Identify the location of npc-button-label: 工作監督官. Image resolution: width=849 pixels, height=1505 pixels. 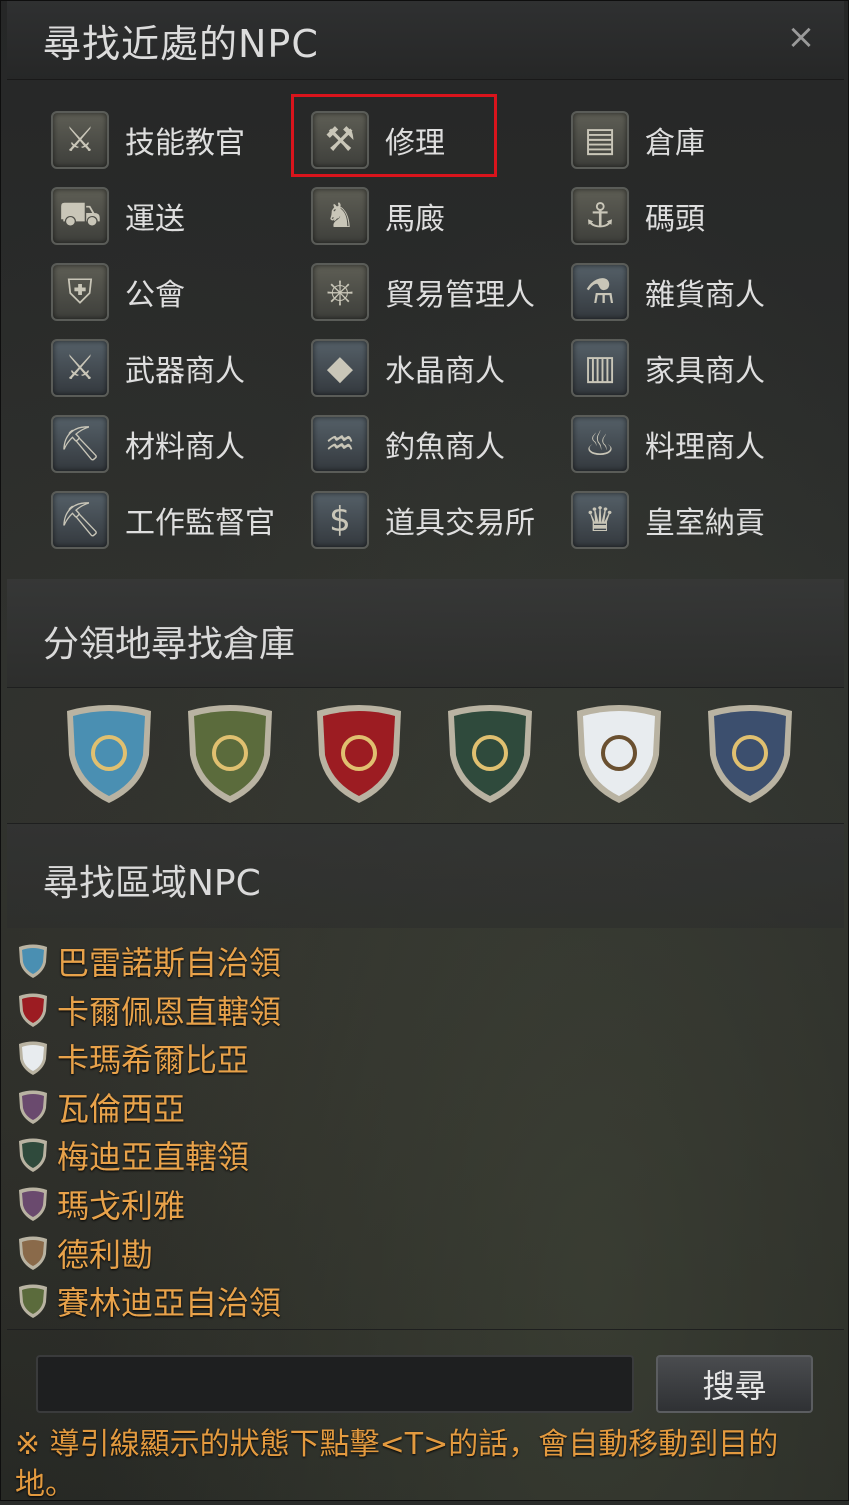
(200, 523).